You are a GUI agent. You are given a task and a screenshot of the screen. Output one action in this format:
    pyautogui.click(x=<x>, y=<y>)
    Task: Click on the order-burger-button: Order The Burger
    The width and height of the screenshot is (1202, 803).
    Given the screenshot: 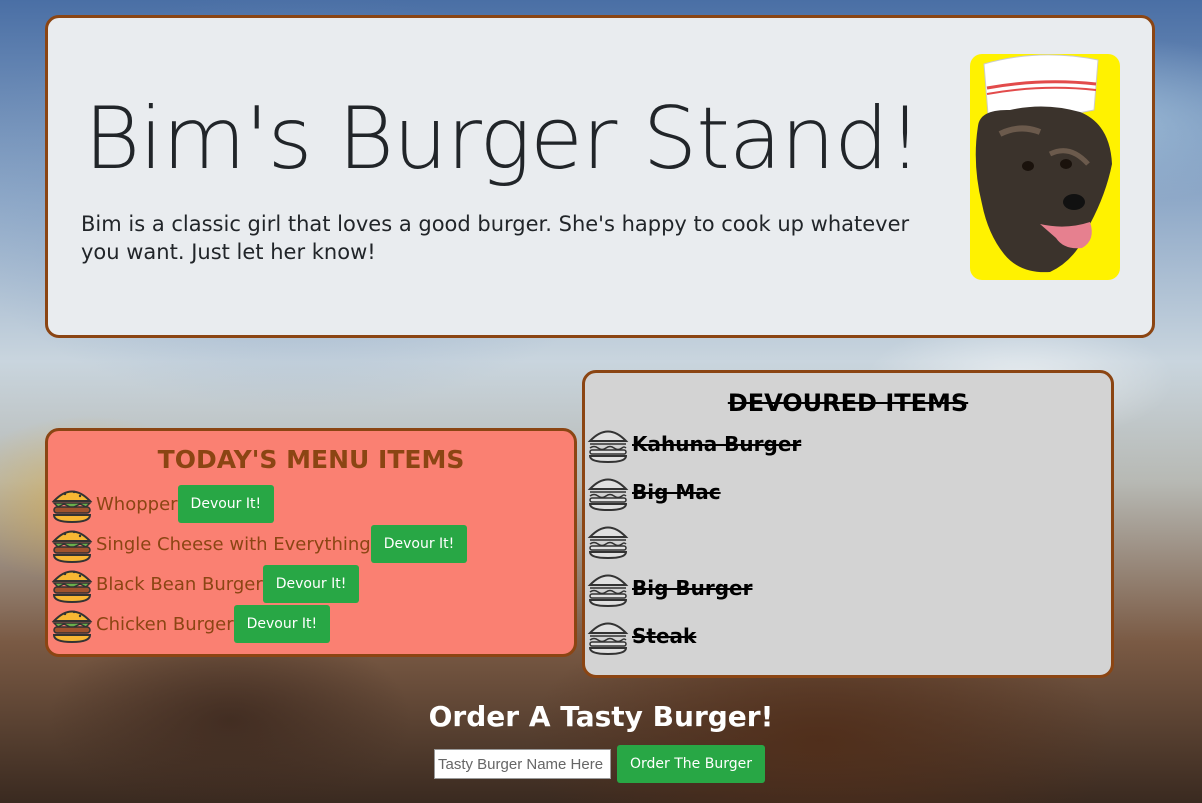 What is the action you would take?
    pyautogui.click(x=691, y=764)
    